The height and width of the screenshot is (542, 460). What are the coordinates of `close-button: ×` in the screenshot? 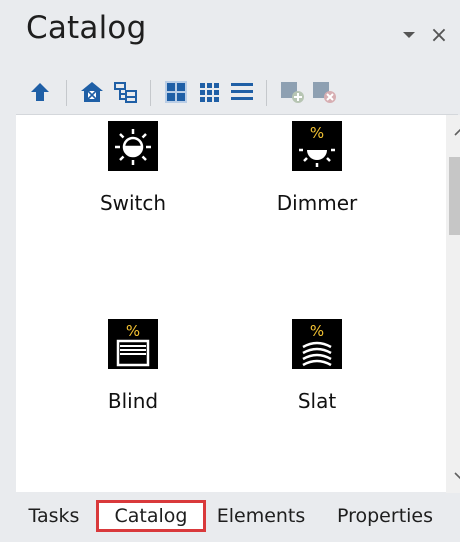 It's located at (439, 35).